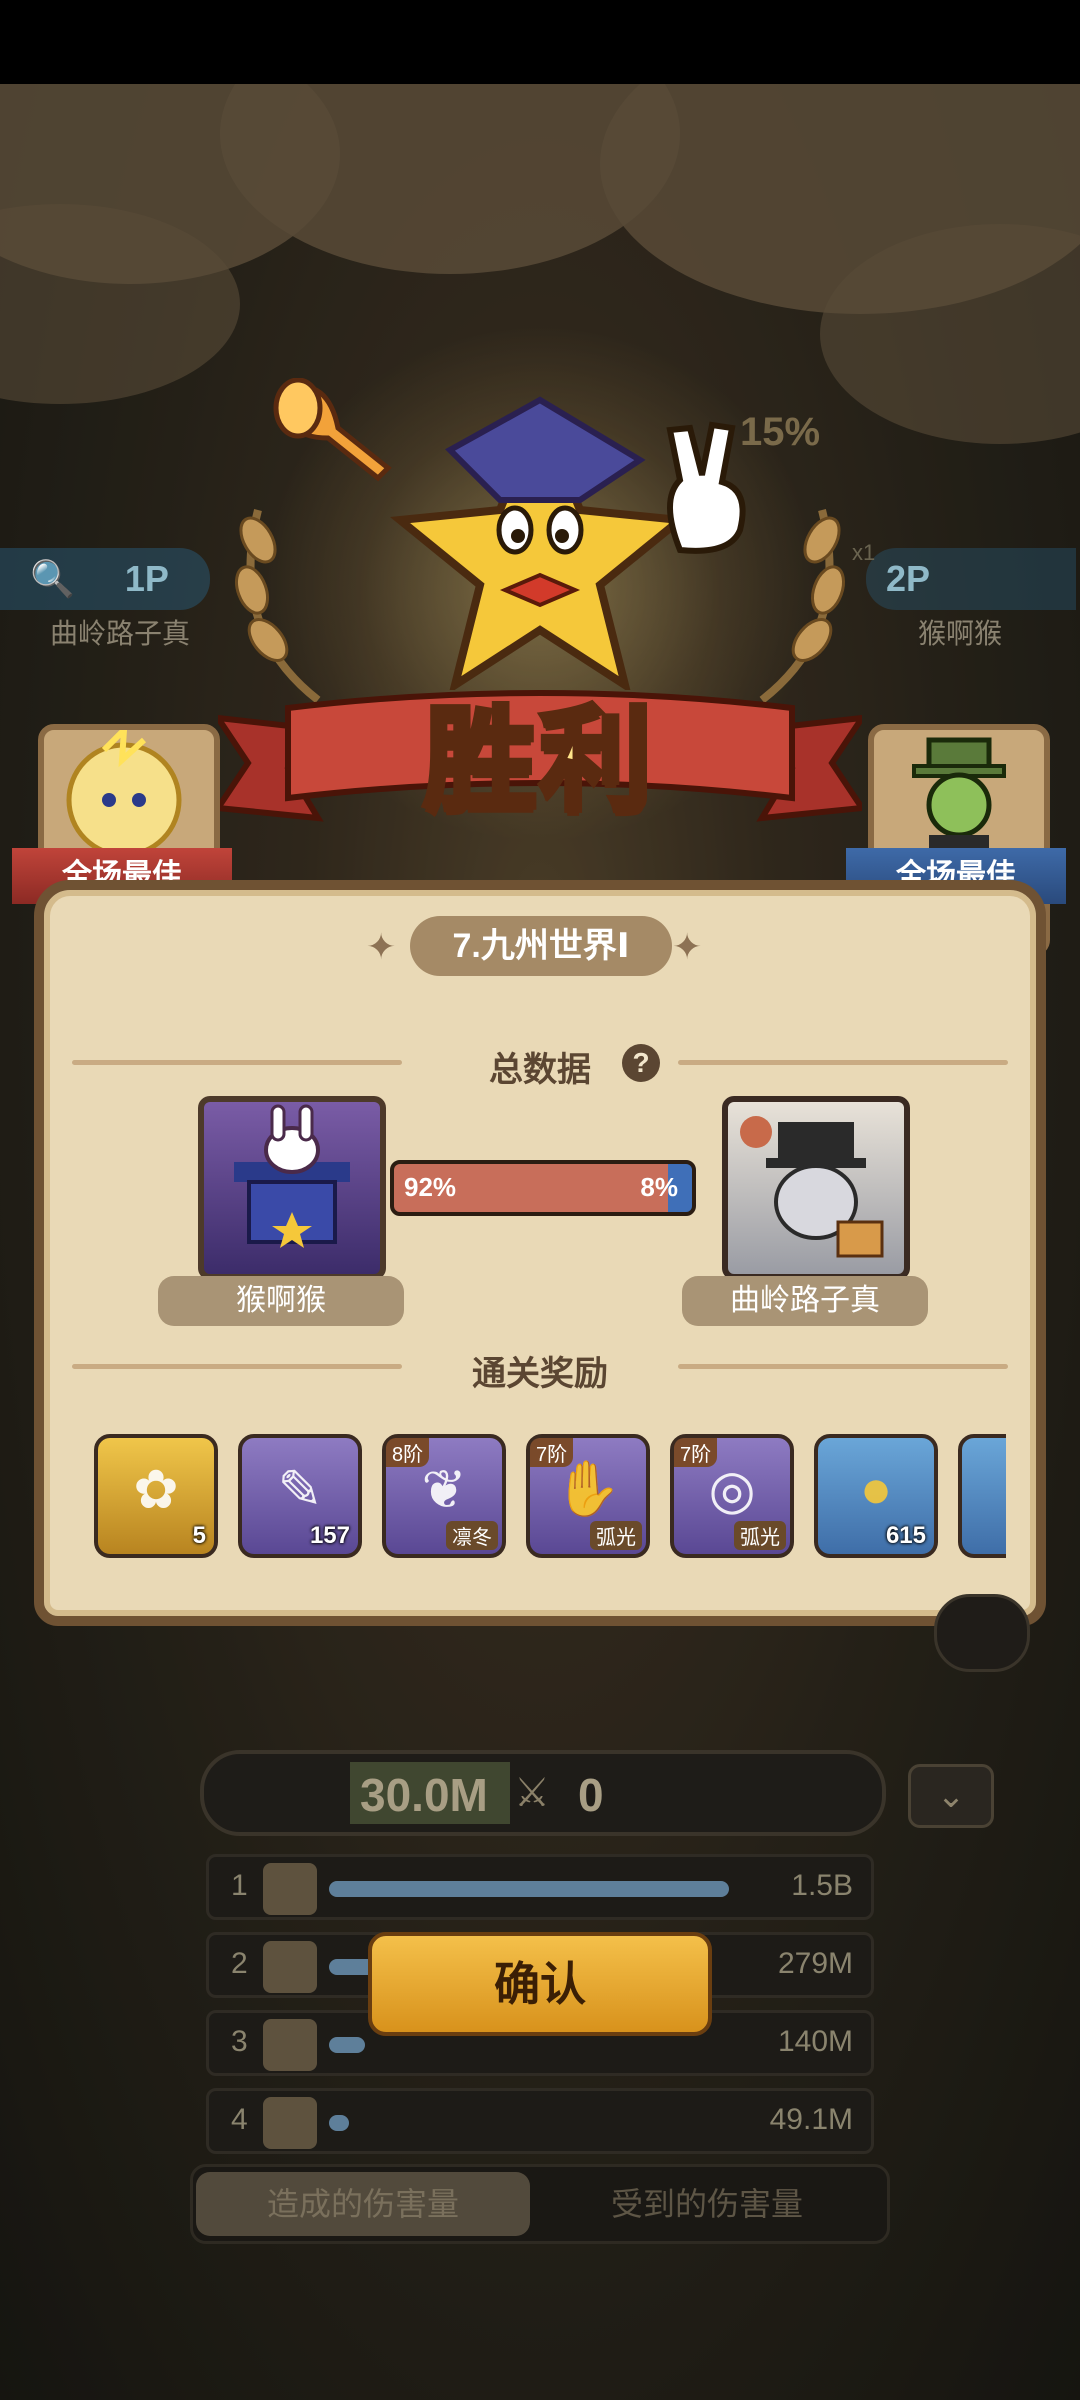 Image resolution: width=1080 pixels, height=2400 pixels. Describe the element at coordinates (843, 1062) in the screenshot. I see `divider-right` at that location.